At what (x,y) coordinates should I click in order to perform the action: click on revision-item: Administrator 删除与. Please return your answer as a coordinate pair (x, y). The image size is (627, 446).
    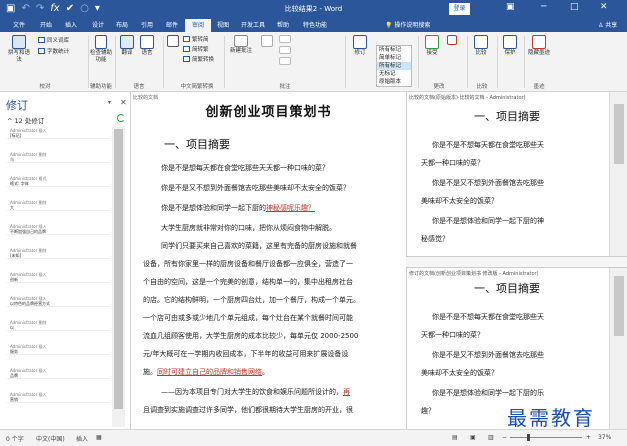
    Looking at the image, I should click on (58, 157).